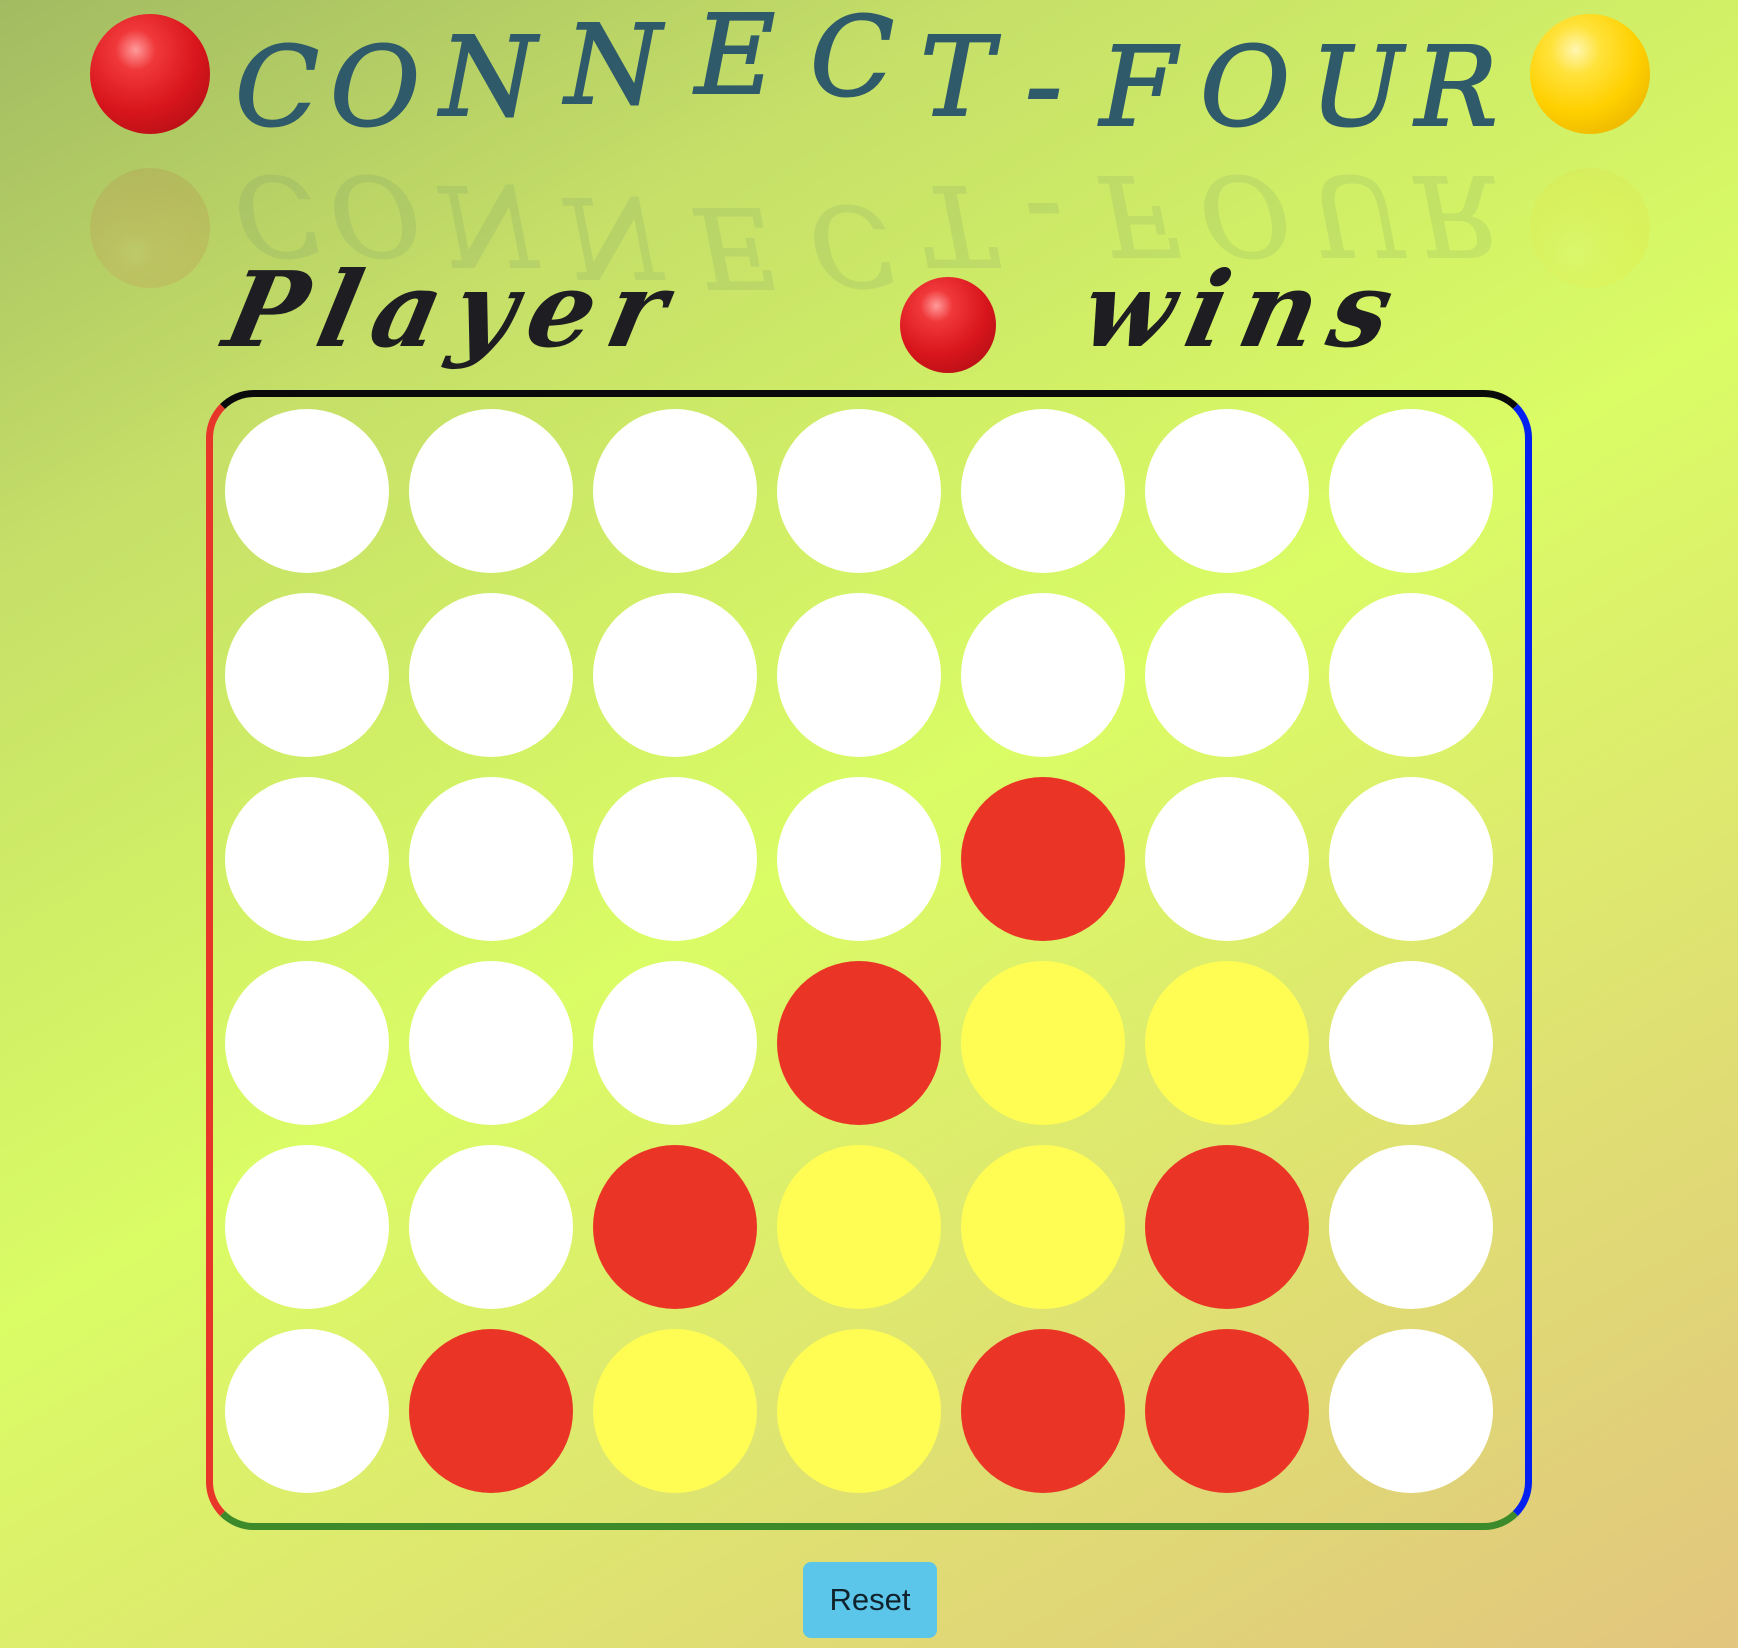 This screenshot has width=1738, height=1648. I want to click on game-status: Player wins, so click(872, 316).